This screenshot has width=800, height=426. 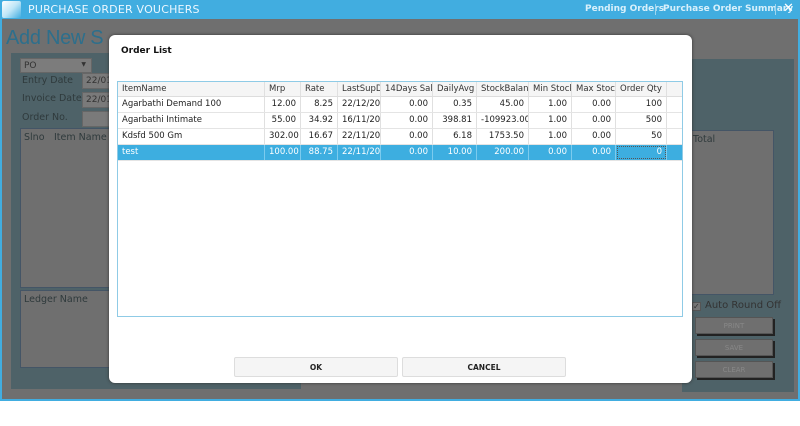 What do you see at coordinates (503, 152) in the screenshot?
I see `grid-cell: 200.00` at bounding box center [503, 152].